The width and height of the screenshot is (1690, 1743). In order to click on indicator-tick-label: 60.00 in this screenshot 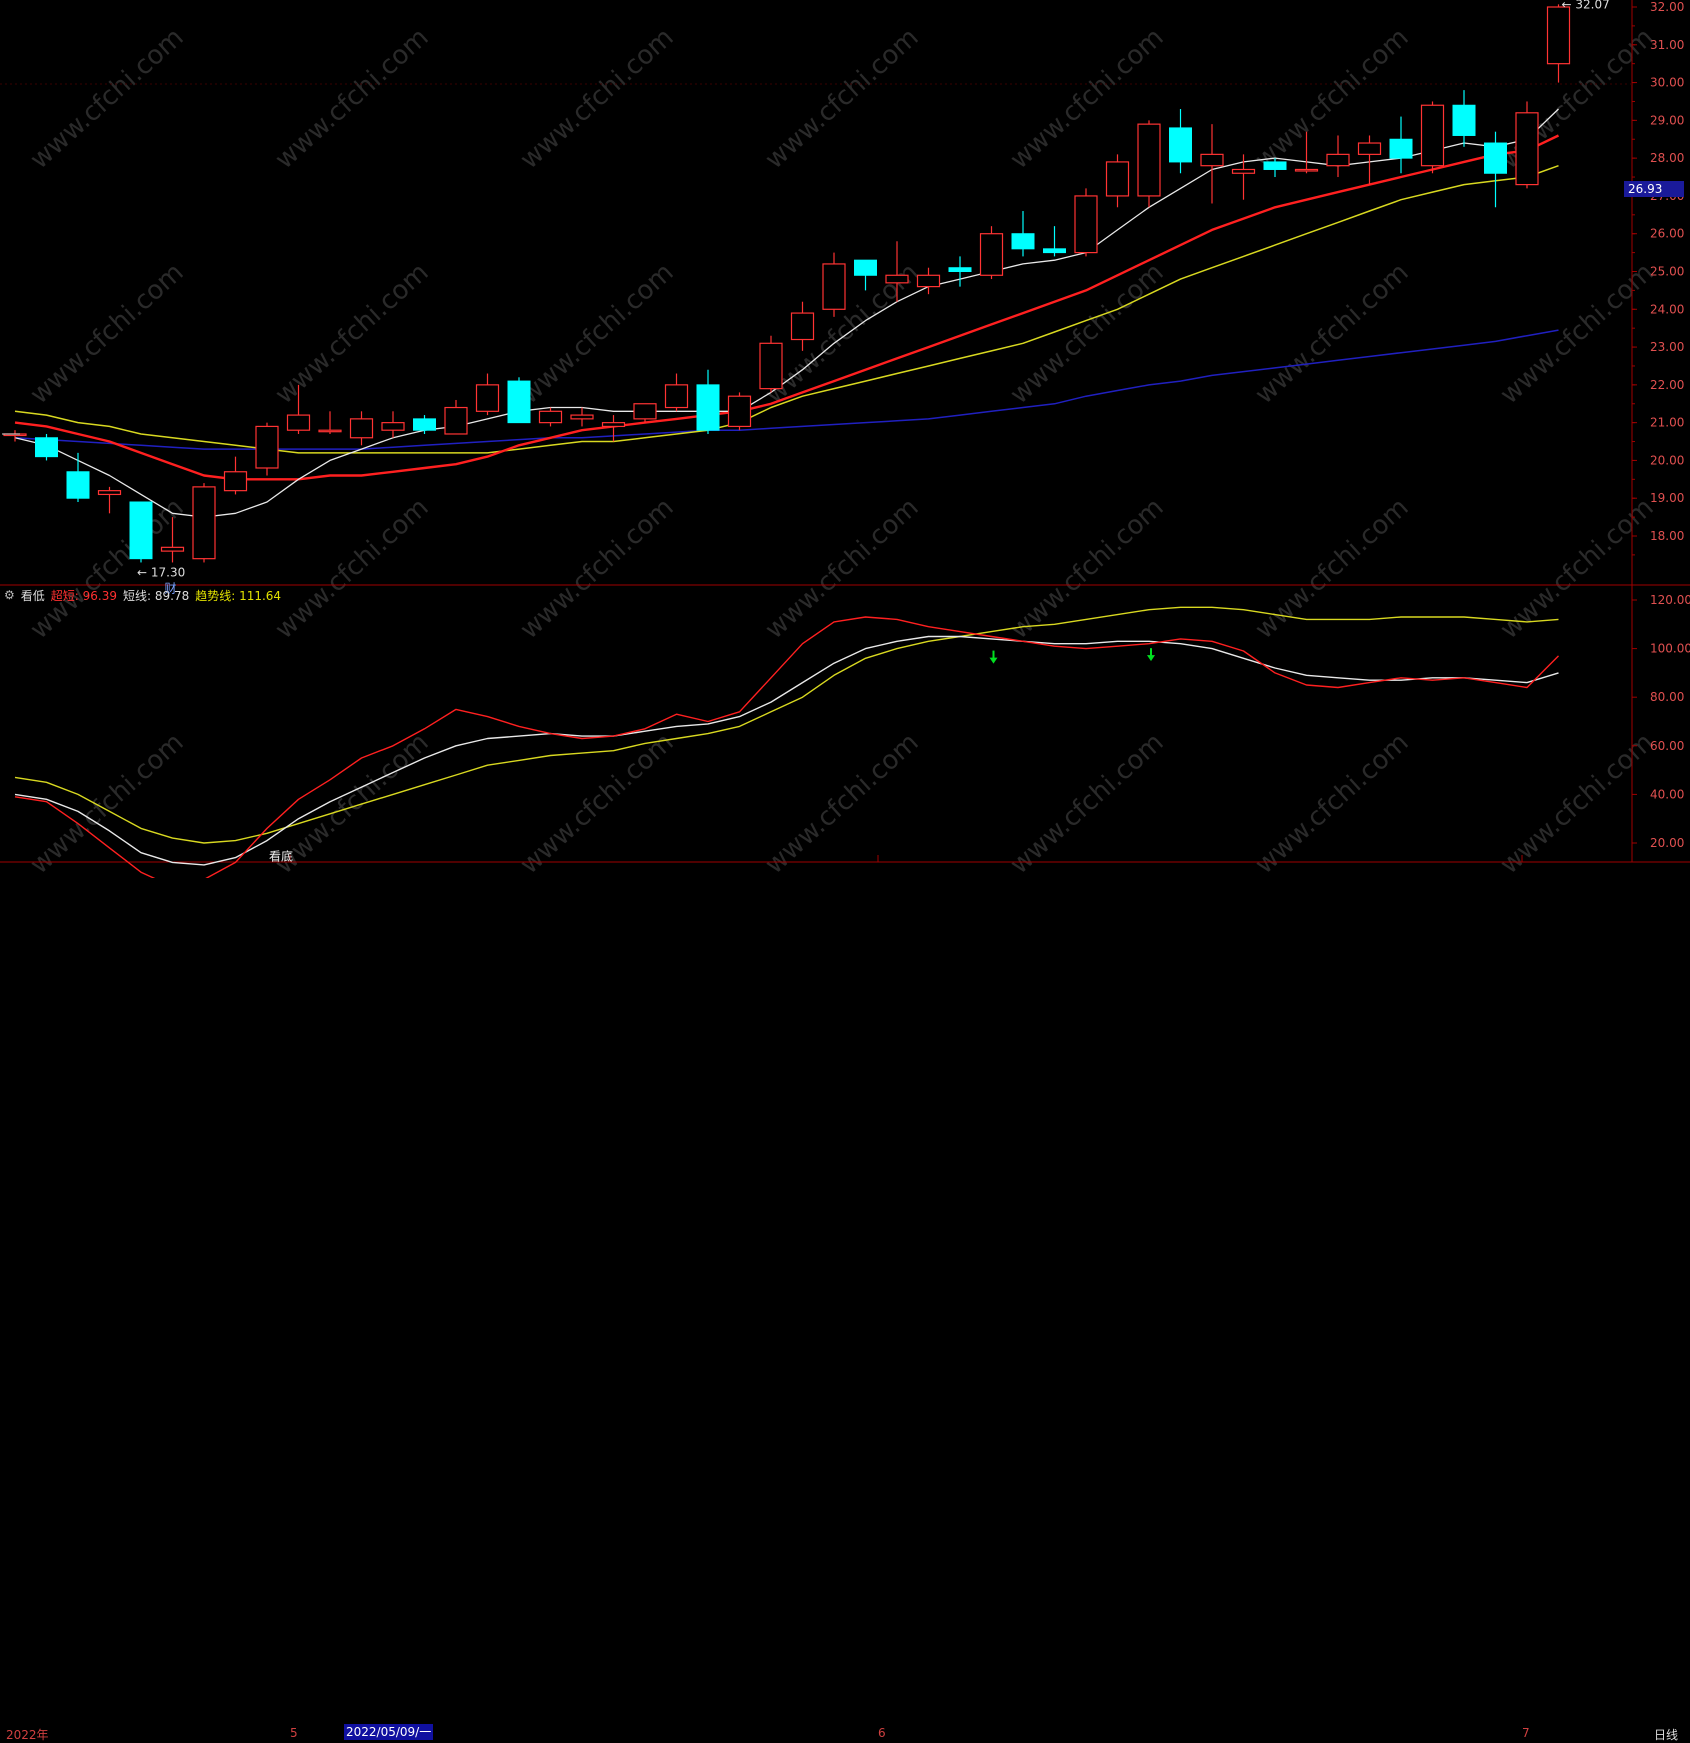, I will do `click(1667, 746)`.